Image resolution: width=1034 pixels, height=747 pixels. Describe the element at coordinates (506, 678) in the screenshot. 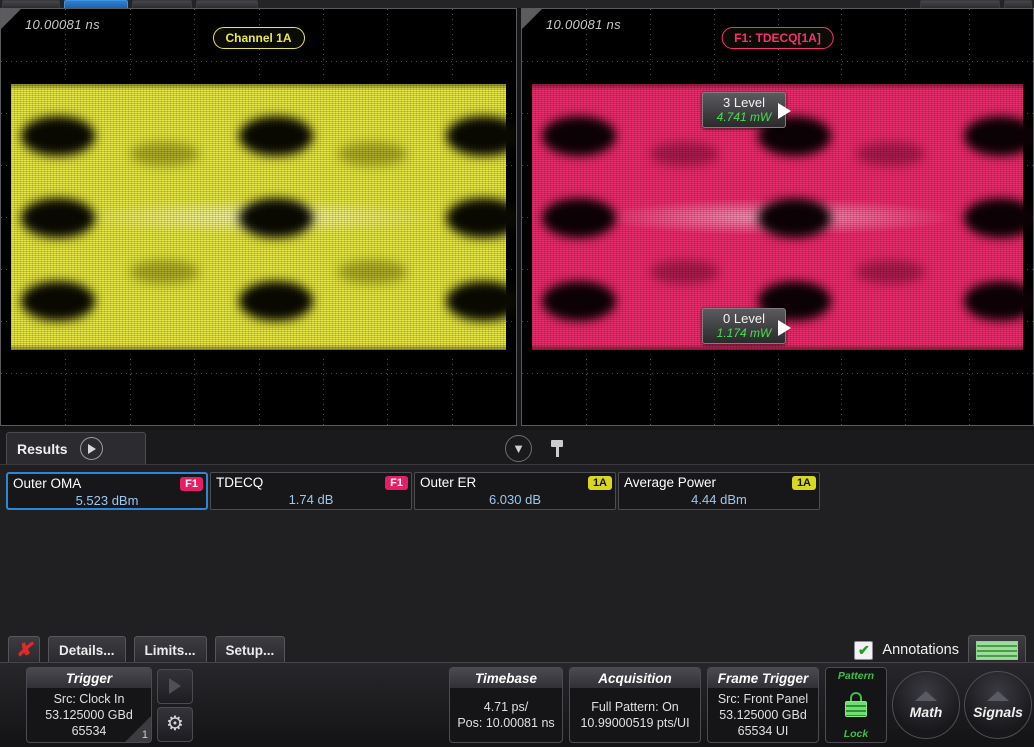

I see `timebase-title: Timebase` at that location.